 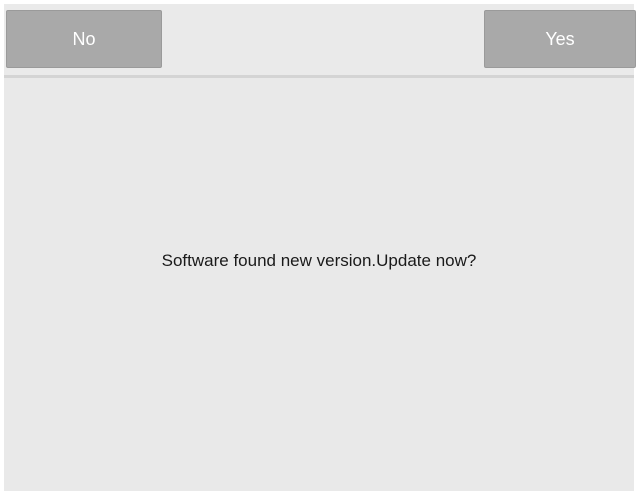 What do you see at coordinates (320, 39) in the screenshot?
I see `dialog-toolbar: No Yes` at bounding box center [320, 39].